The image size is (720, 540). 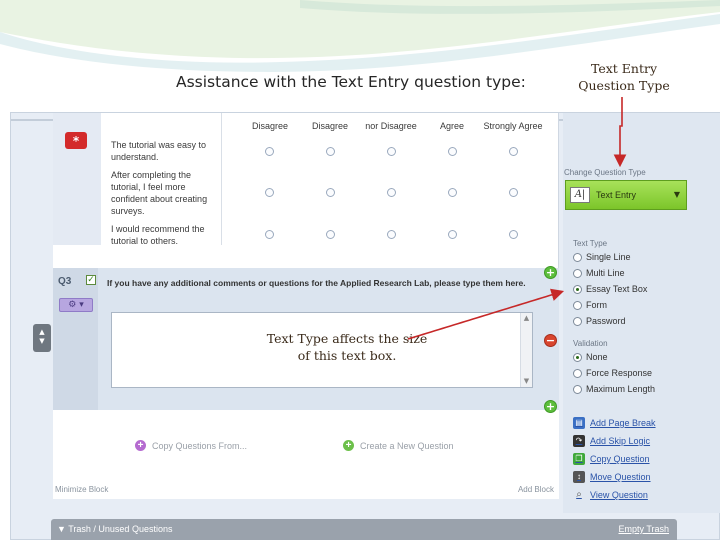 I want to click on matrix-column-header: Disagree, so click(x=330, y=126).